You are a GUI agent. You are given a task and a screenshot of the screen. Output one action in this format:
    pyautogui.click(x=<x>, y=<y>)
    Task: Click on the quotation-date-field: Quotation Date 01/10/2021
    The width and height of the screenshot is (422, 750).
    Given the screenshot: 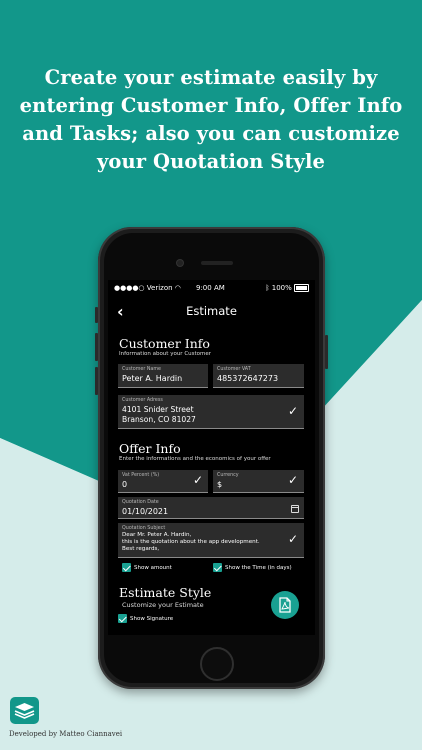 What is the action you would take?
    pyautogui.click(x=211, y=508)
    